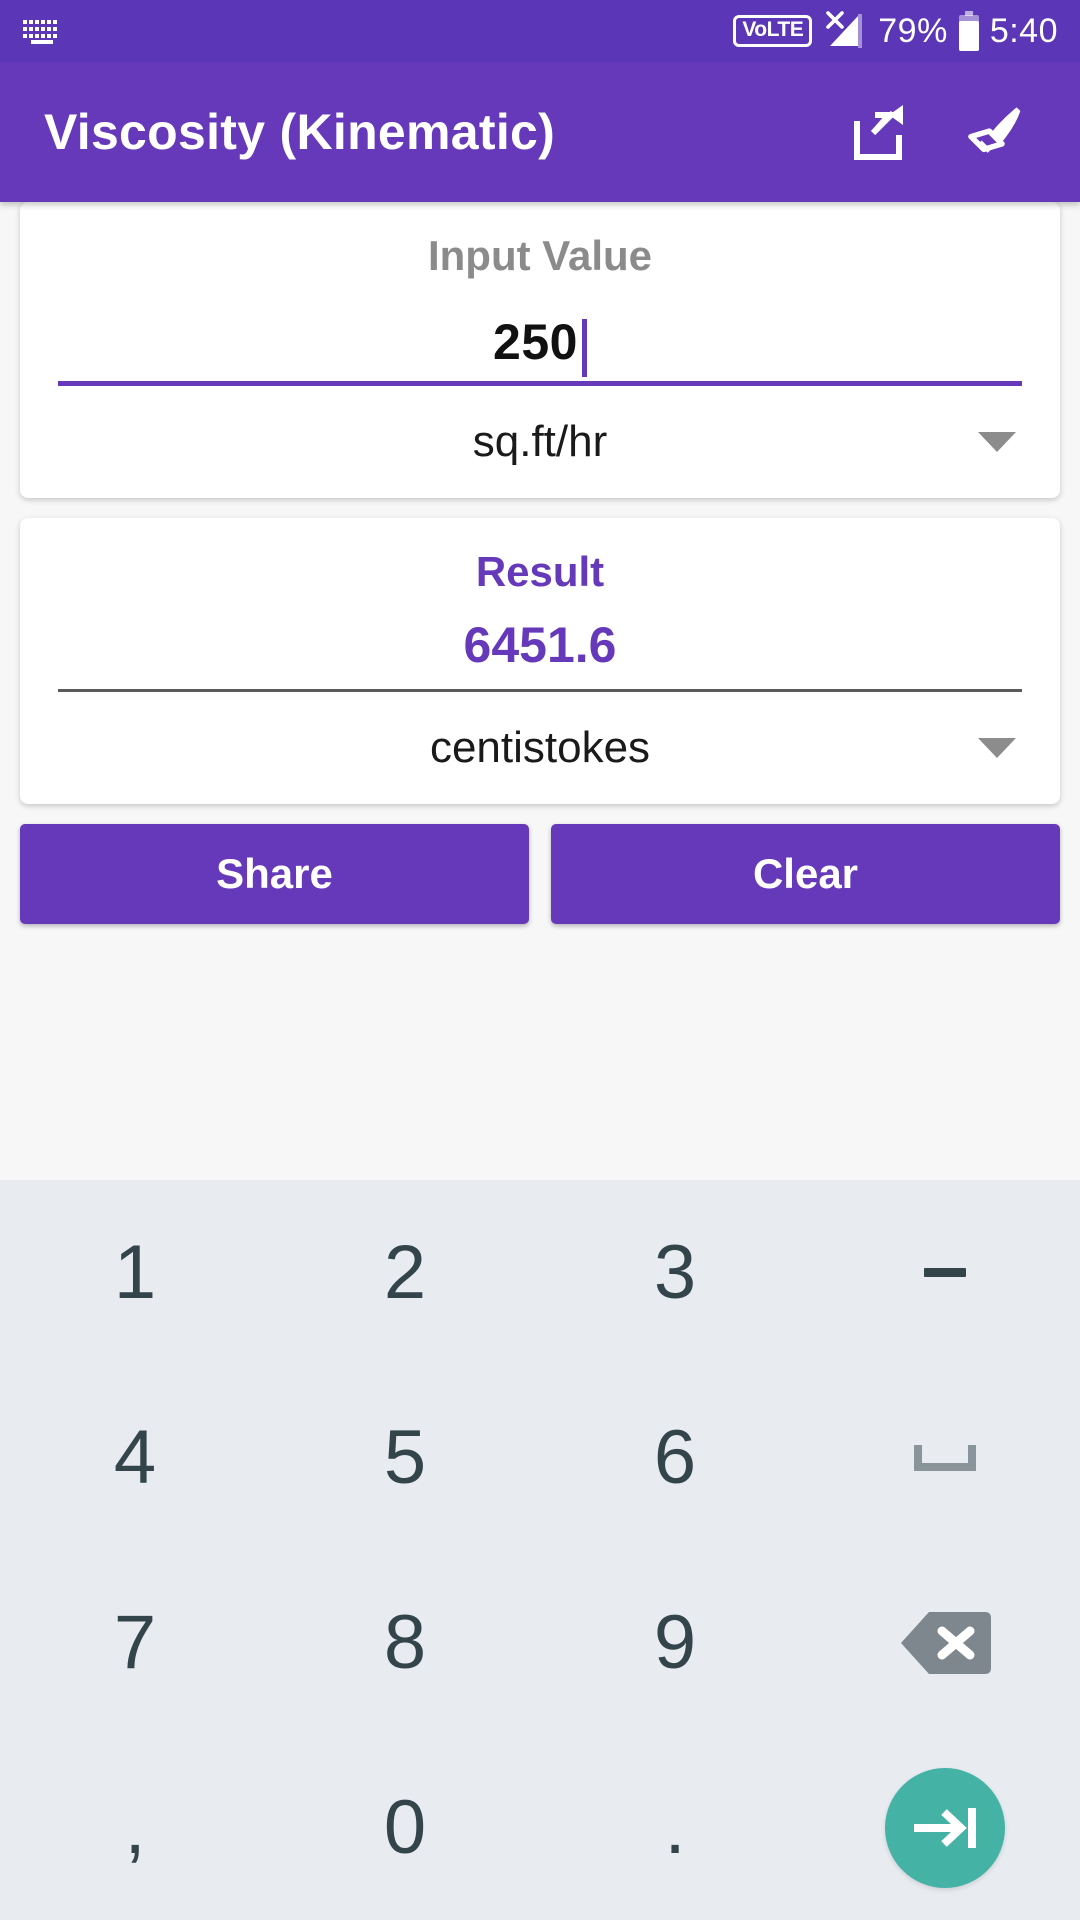 This screenshot has width=1080, height=1920. Describe the element at coordinates (947, 132) in the screenshot. I see `app-bar-actions` at that location.